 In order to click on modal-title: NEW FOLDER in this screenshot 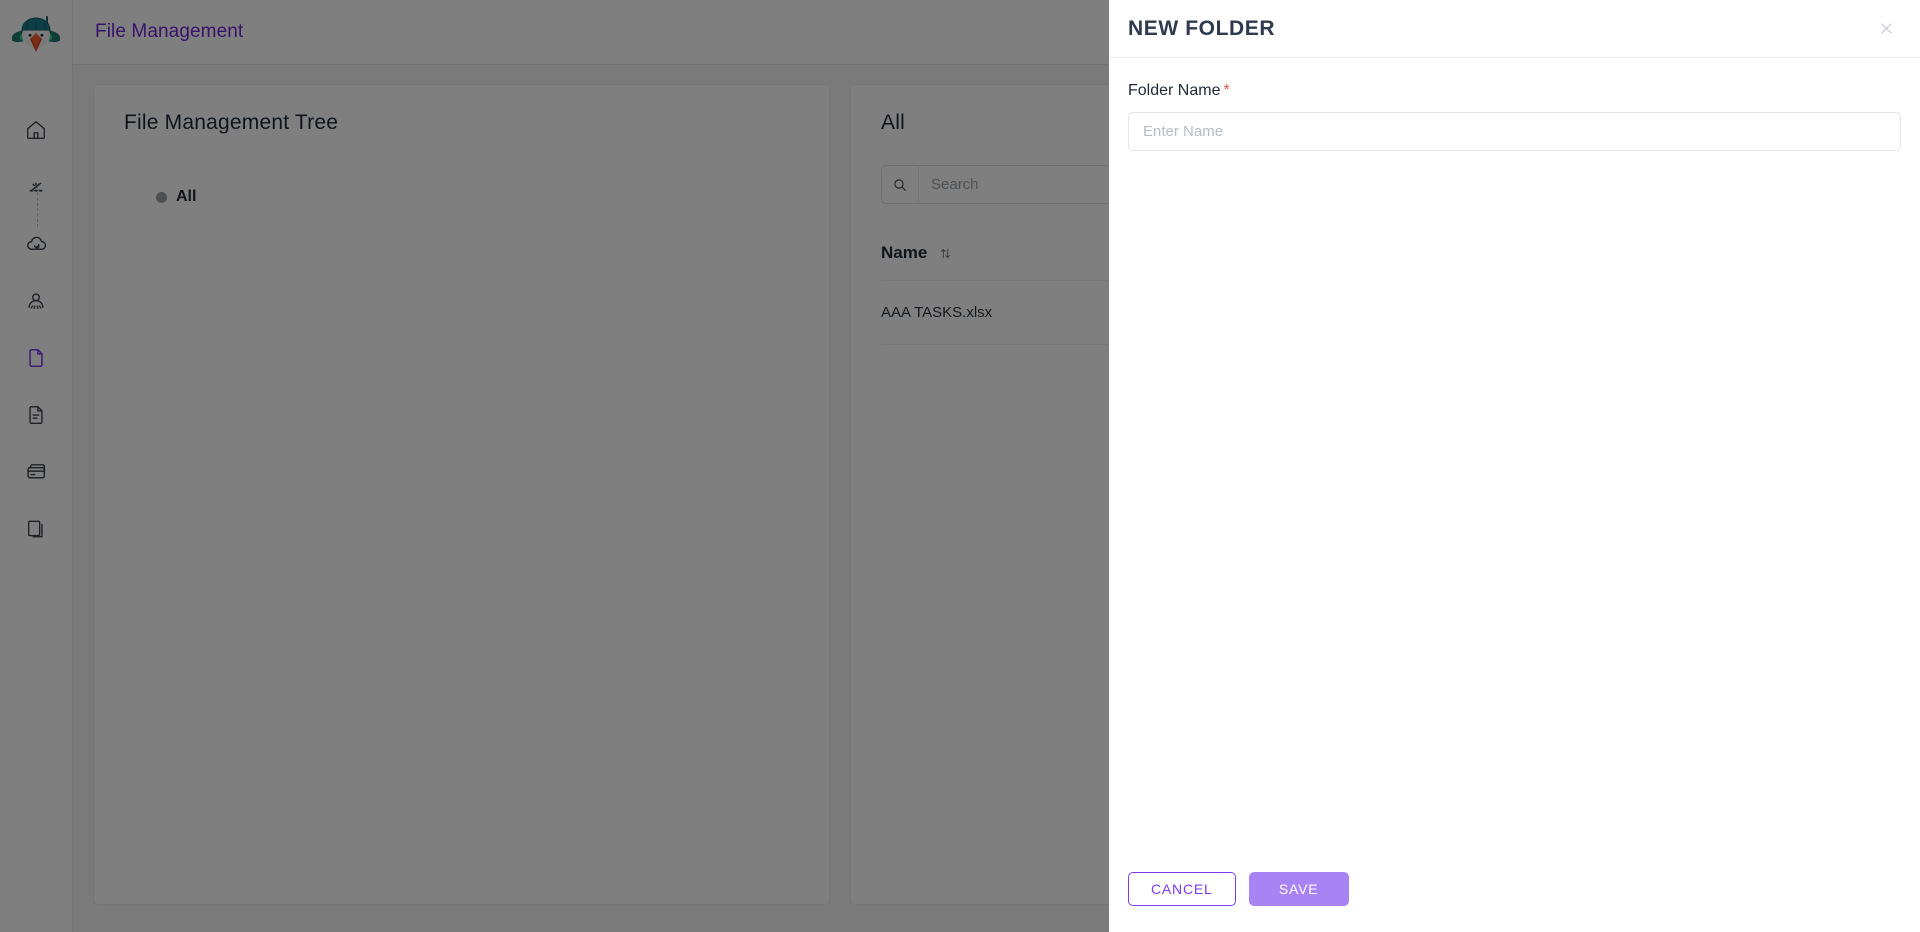, I will do `click(1202, 28)`.